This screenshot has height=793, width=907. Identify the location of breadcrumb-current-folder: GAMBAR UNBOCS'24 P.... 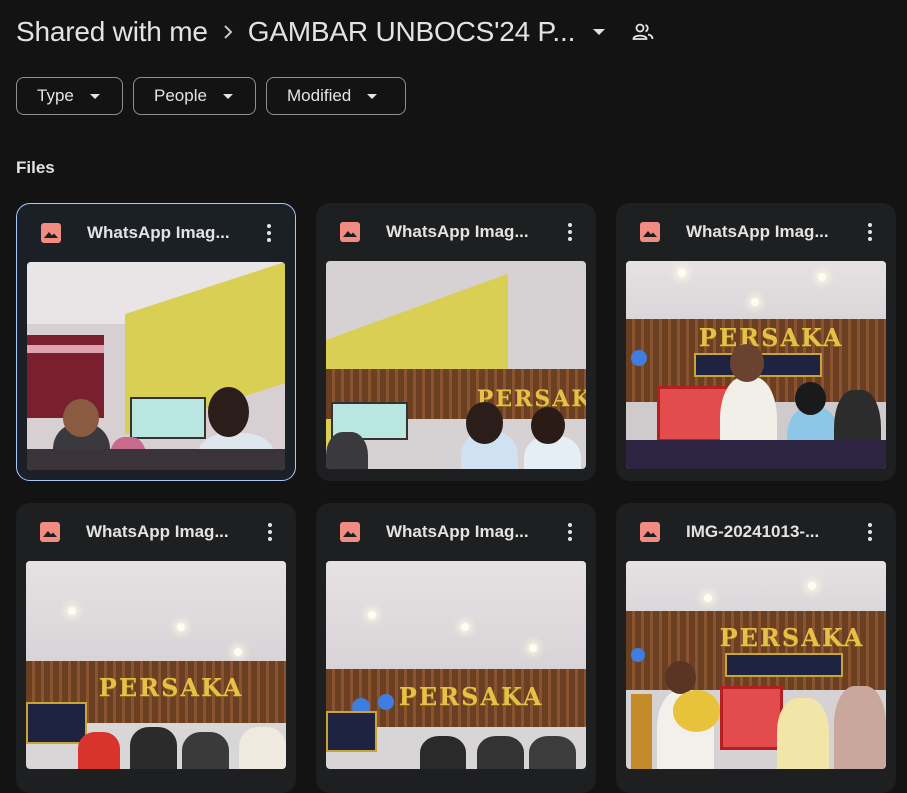
(411, 32).